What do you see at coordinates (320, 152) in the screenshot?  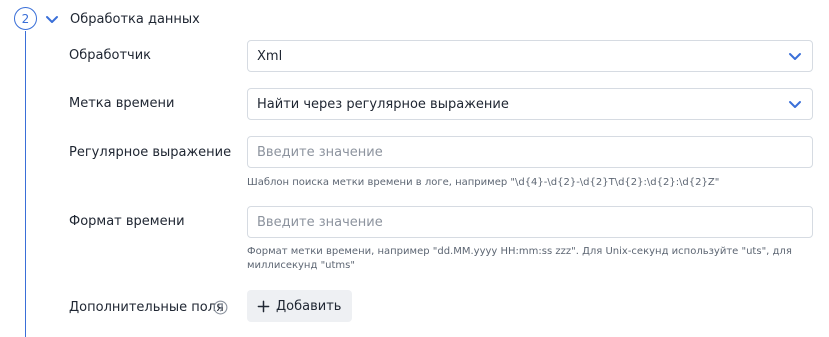 I see `regex-input-placeholder: Введите значение` at bounding box center [320, 152].